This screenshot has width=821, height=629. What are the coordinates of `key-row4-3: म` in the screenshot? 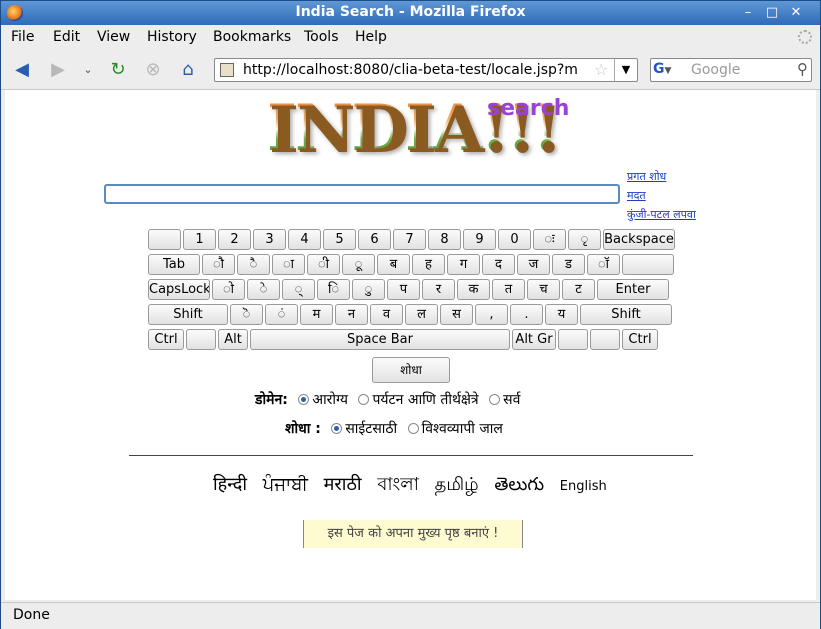 It's located at (316, 314).